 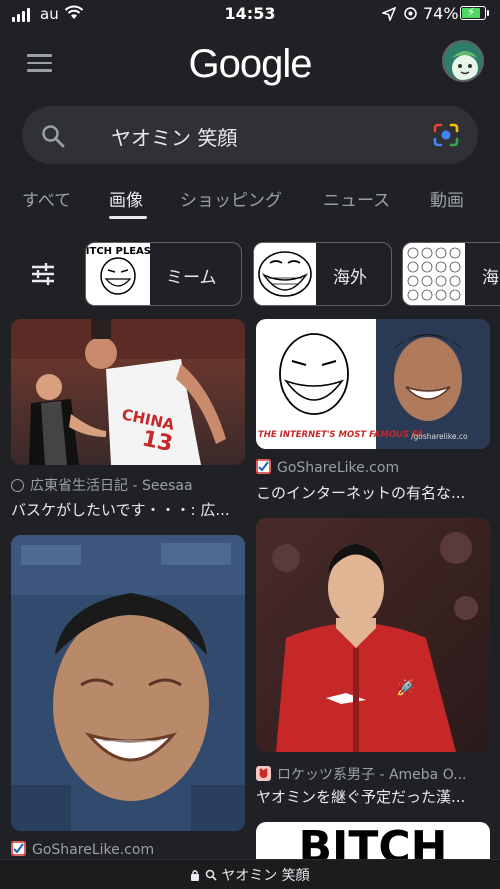 What do you see at coordinates (447, 198) in the screenshot?
I see `tab-videos: 動画` at bounding box center [447, 198].